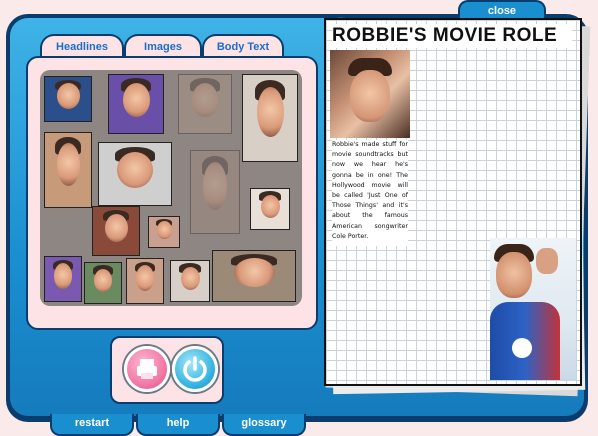  What do you see at coordinates (215, 192) in the screenshot?
I see `gallery-image-shouting-faded` at bounding box center [215, 192].